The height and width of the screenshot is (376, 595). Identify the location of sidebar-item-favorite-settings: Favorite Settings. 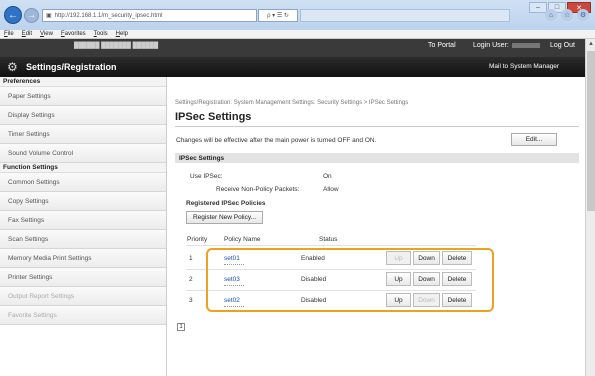
(83, 315).